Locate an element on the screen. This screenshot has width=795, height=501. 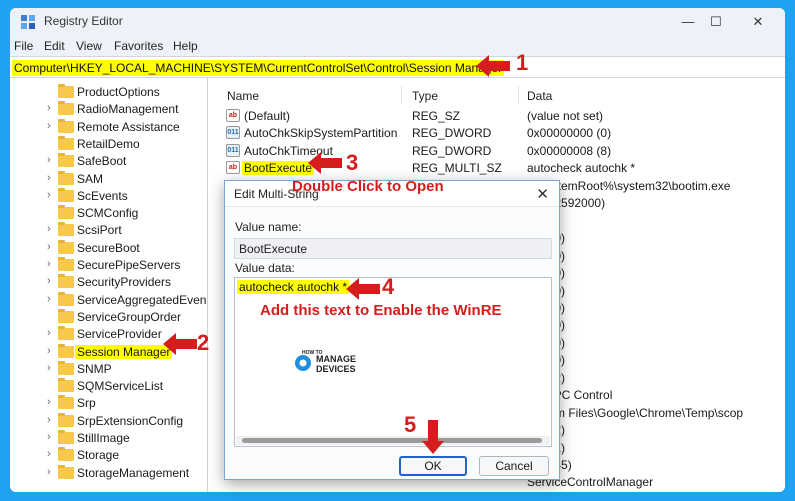
tree-item-label: SafeBoot is located at coordinates (101, 161).